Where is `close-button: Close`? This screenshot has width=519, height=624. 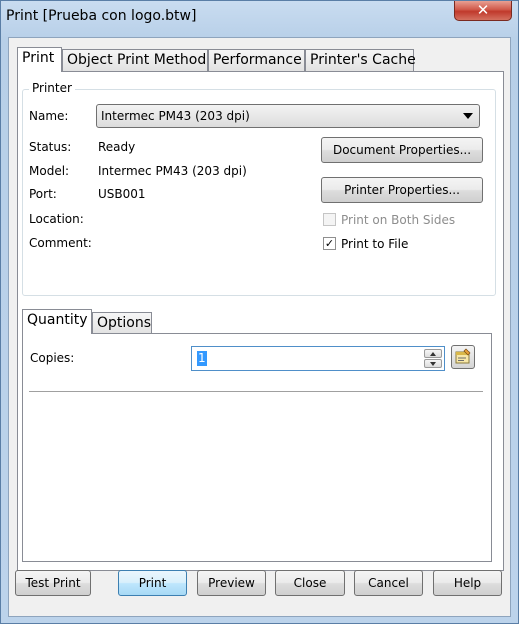
close-button: Close is located at coordinates (310, 583).